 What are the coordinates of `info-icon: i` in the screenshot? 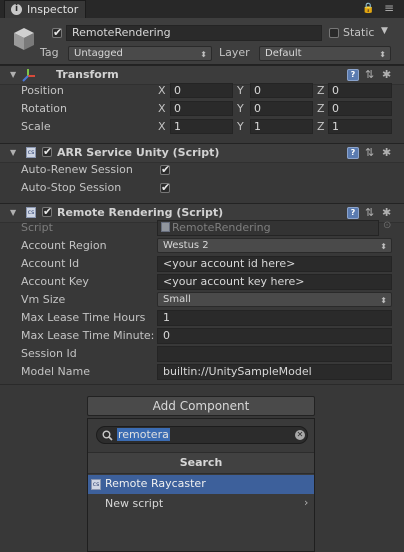 It's located at (16, 9).